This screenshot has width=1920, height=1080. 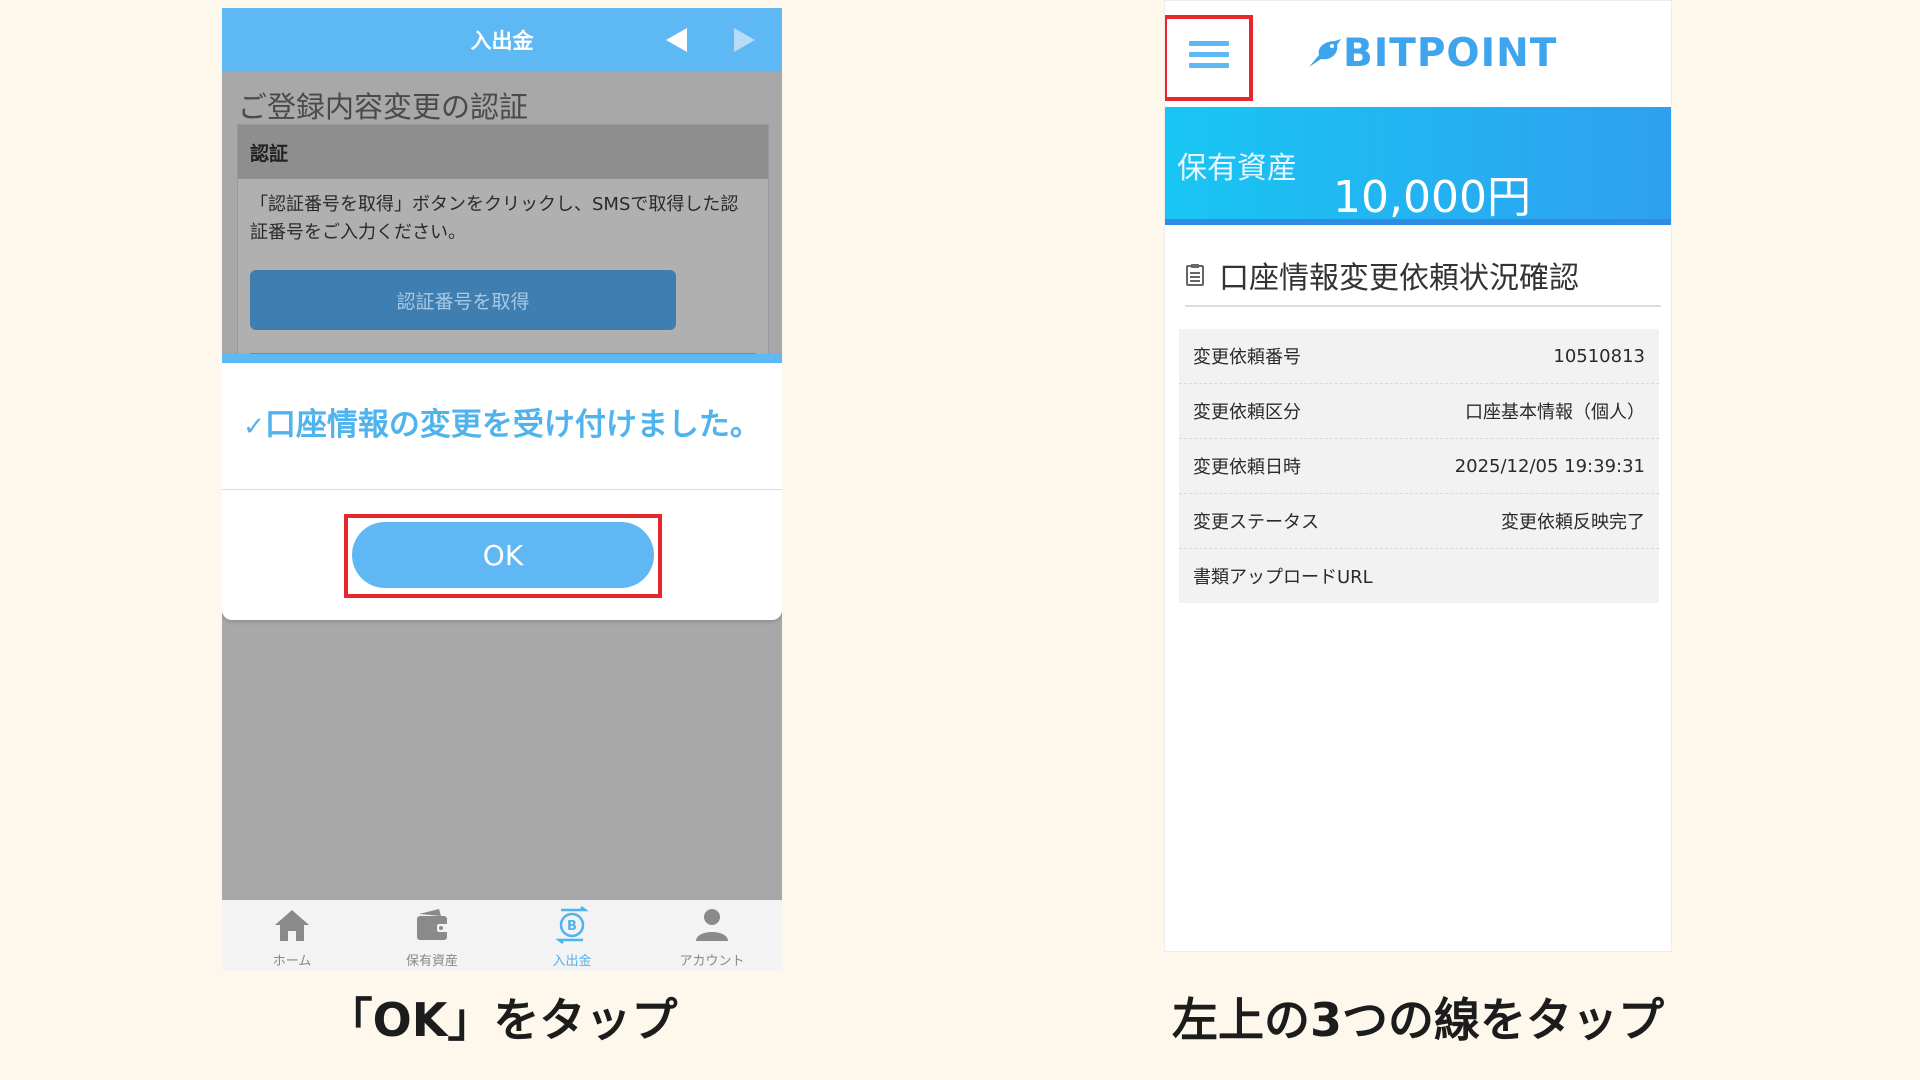 I want to click on home-icon, so click(x=292, y=925).